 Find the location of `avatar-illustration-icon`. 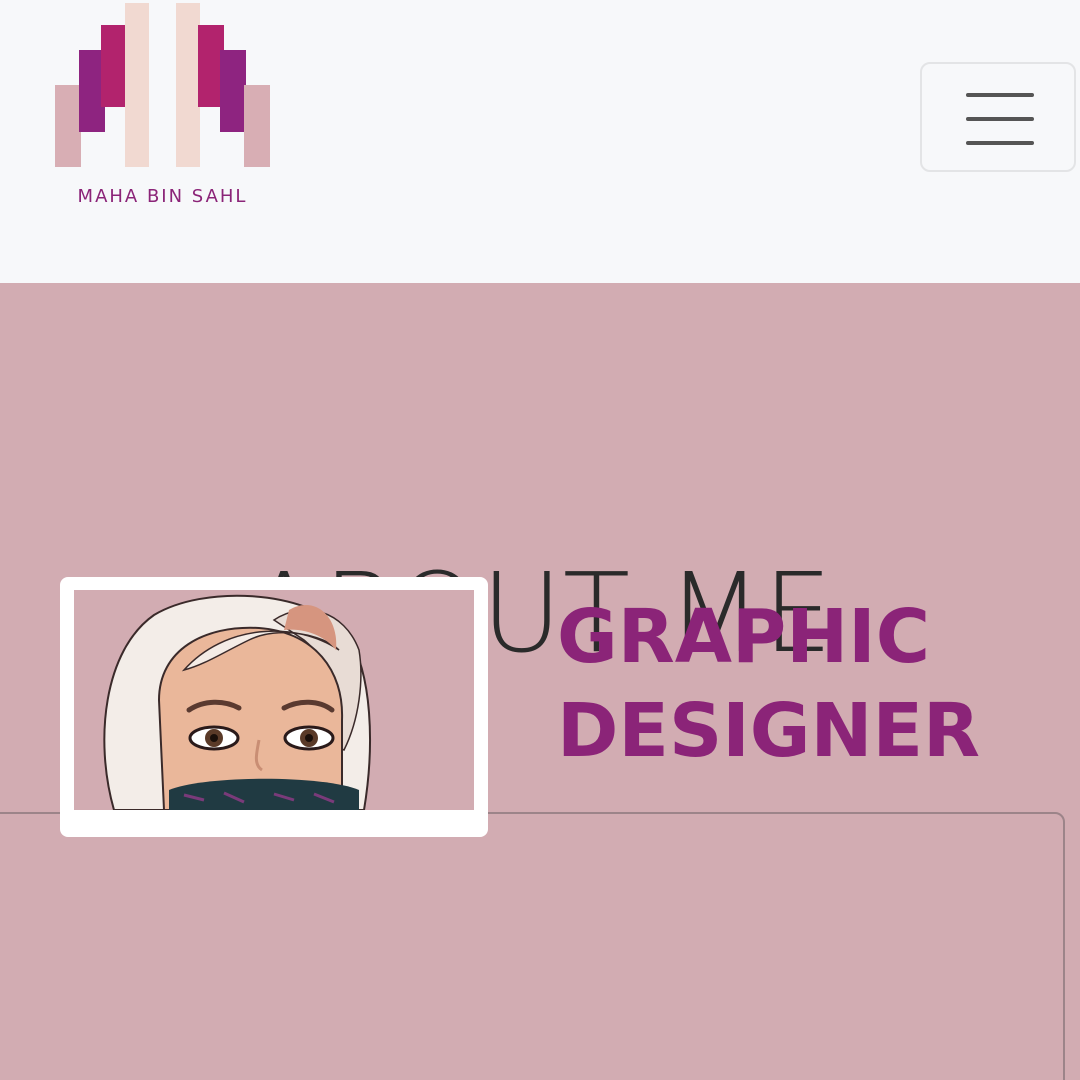

avatar-illustration-icon is located at coordinates (237, 702).